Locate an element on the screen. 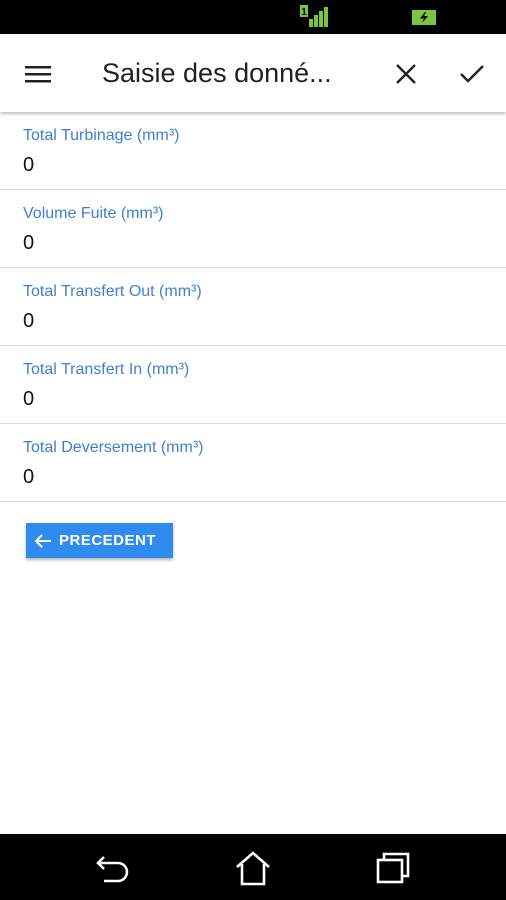 This screenshot has width=506, height=900. nav-home-button is located at coordinates (253, 868).